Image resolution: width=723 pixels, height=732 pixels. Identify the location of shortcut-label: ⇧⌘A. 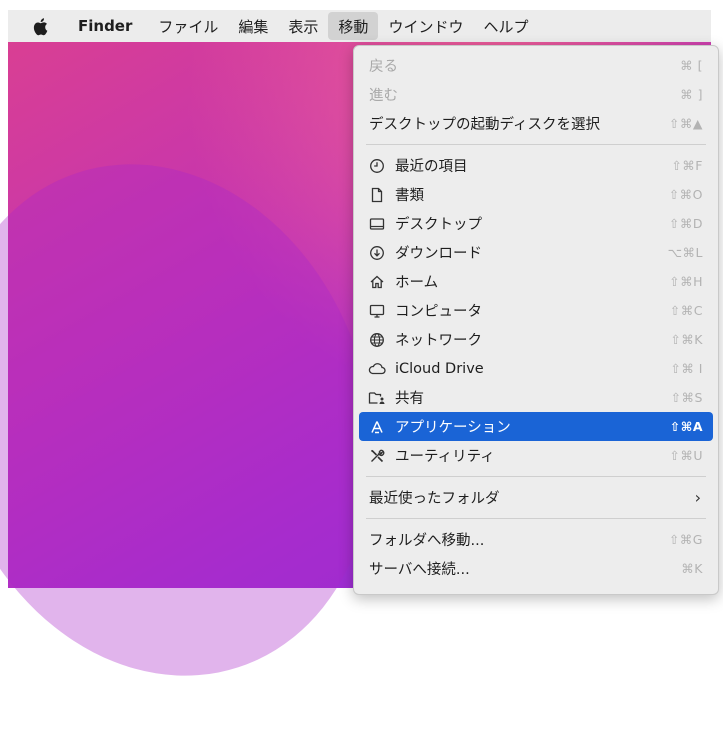
(686, 426).